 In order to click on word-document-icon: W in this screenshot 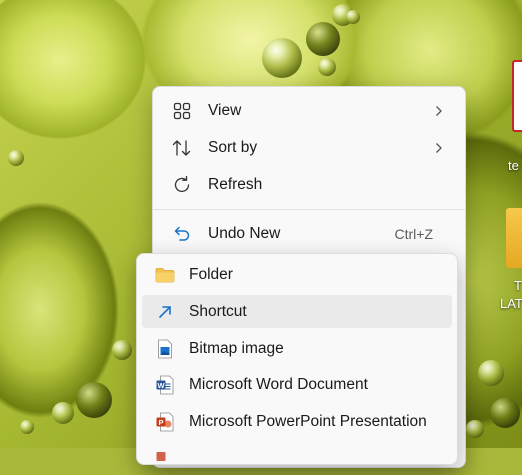, I will do `click(165, 385)`.